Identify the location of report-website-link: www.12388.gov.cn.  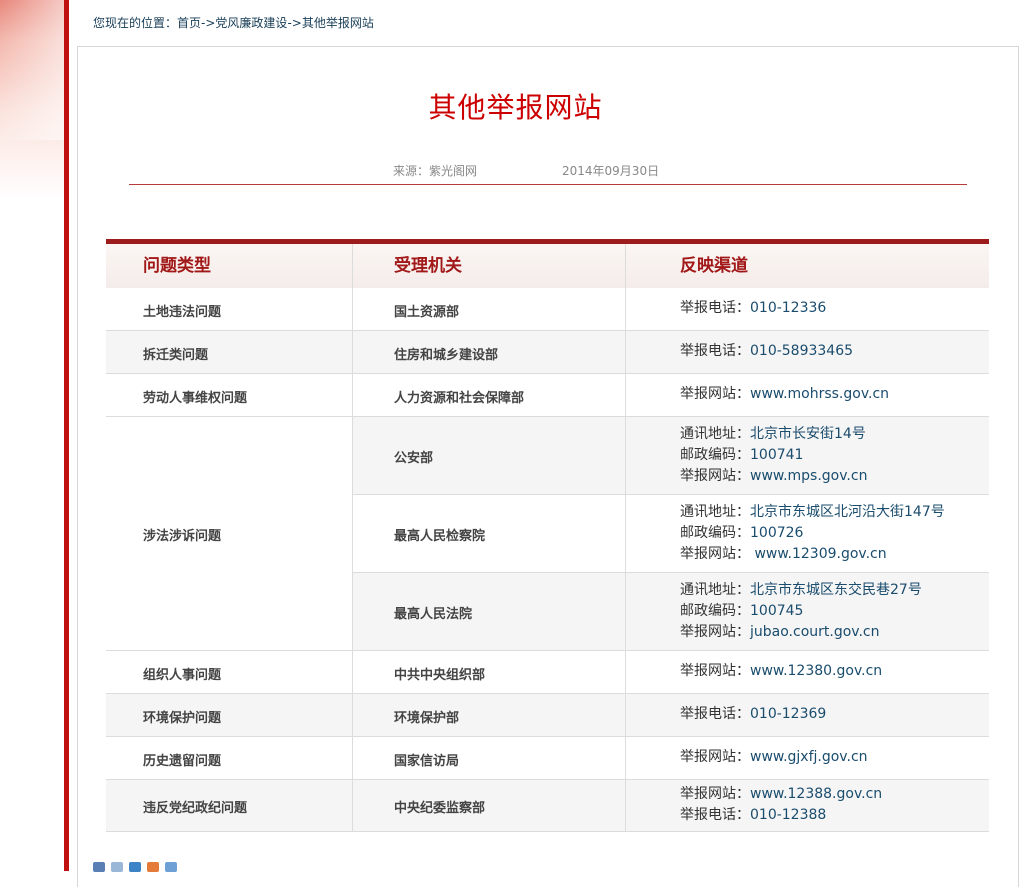
(816, 794).